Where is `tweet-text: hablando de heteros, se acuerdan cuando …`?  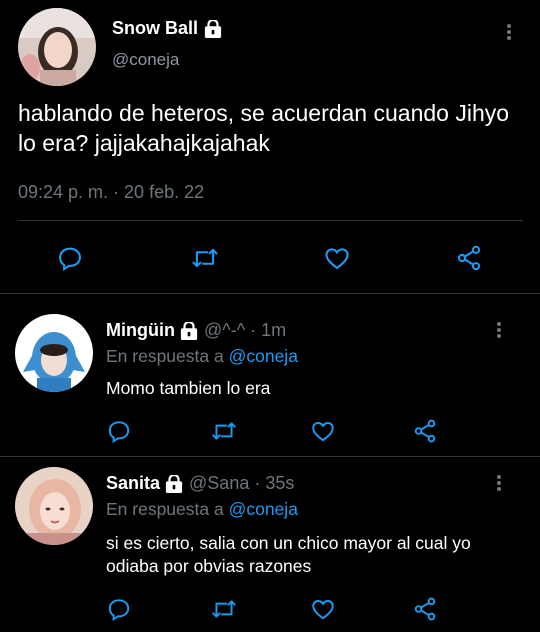 tweet-text: hablando de heteros, se acuerdan cuando … is located at coordinates (264, 128).